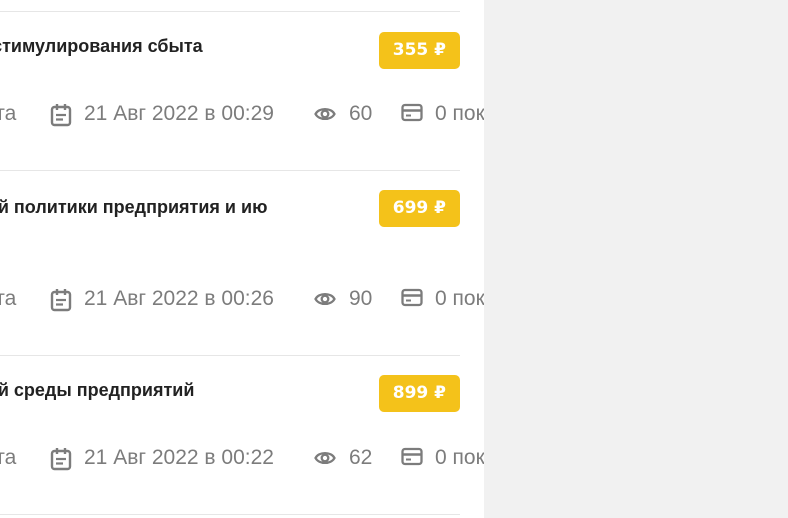  What do you see at coordinates (179, 457) in the screenshot?
I see `listing-date: 21 Авг 2022 в 00:22` at bounding box center [179, 457].